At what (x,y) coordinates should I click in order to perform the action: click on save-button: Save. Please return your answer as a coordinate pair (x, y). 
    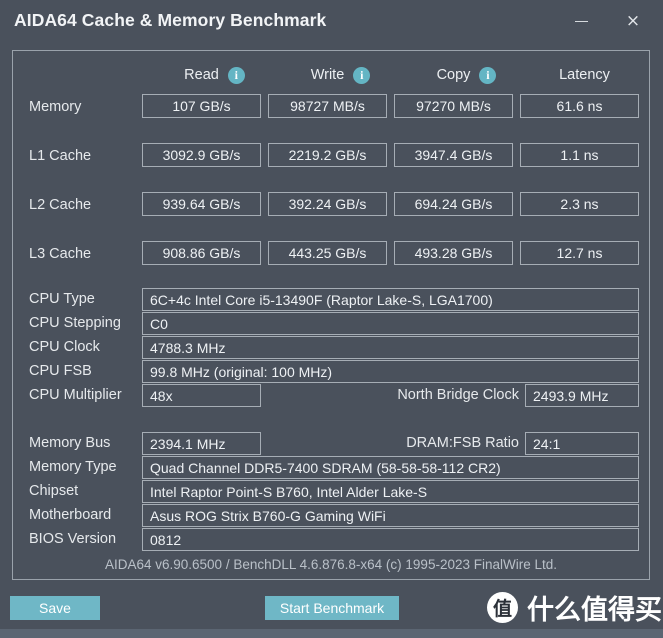
    Looking at the image, I should click on (55, 608).